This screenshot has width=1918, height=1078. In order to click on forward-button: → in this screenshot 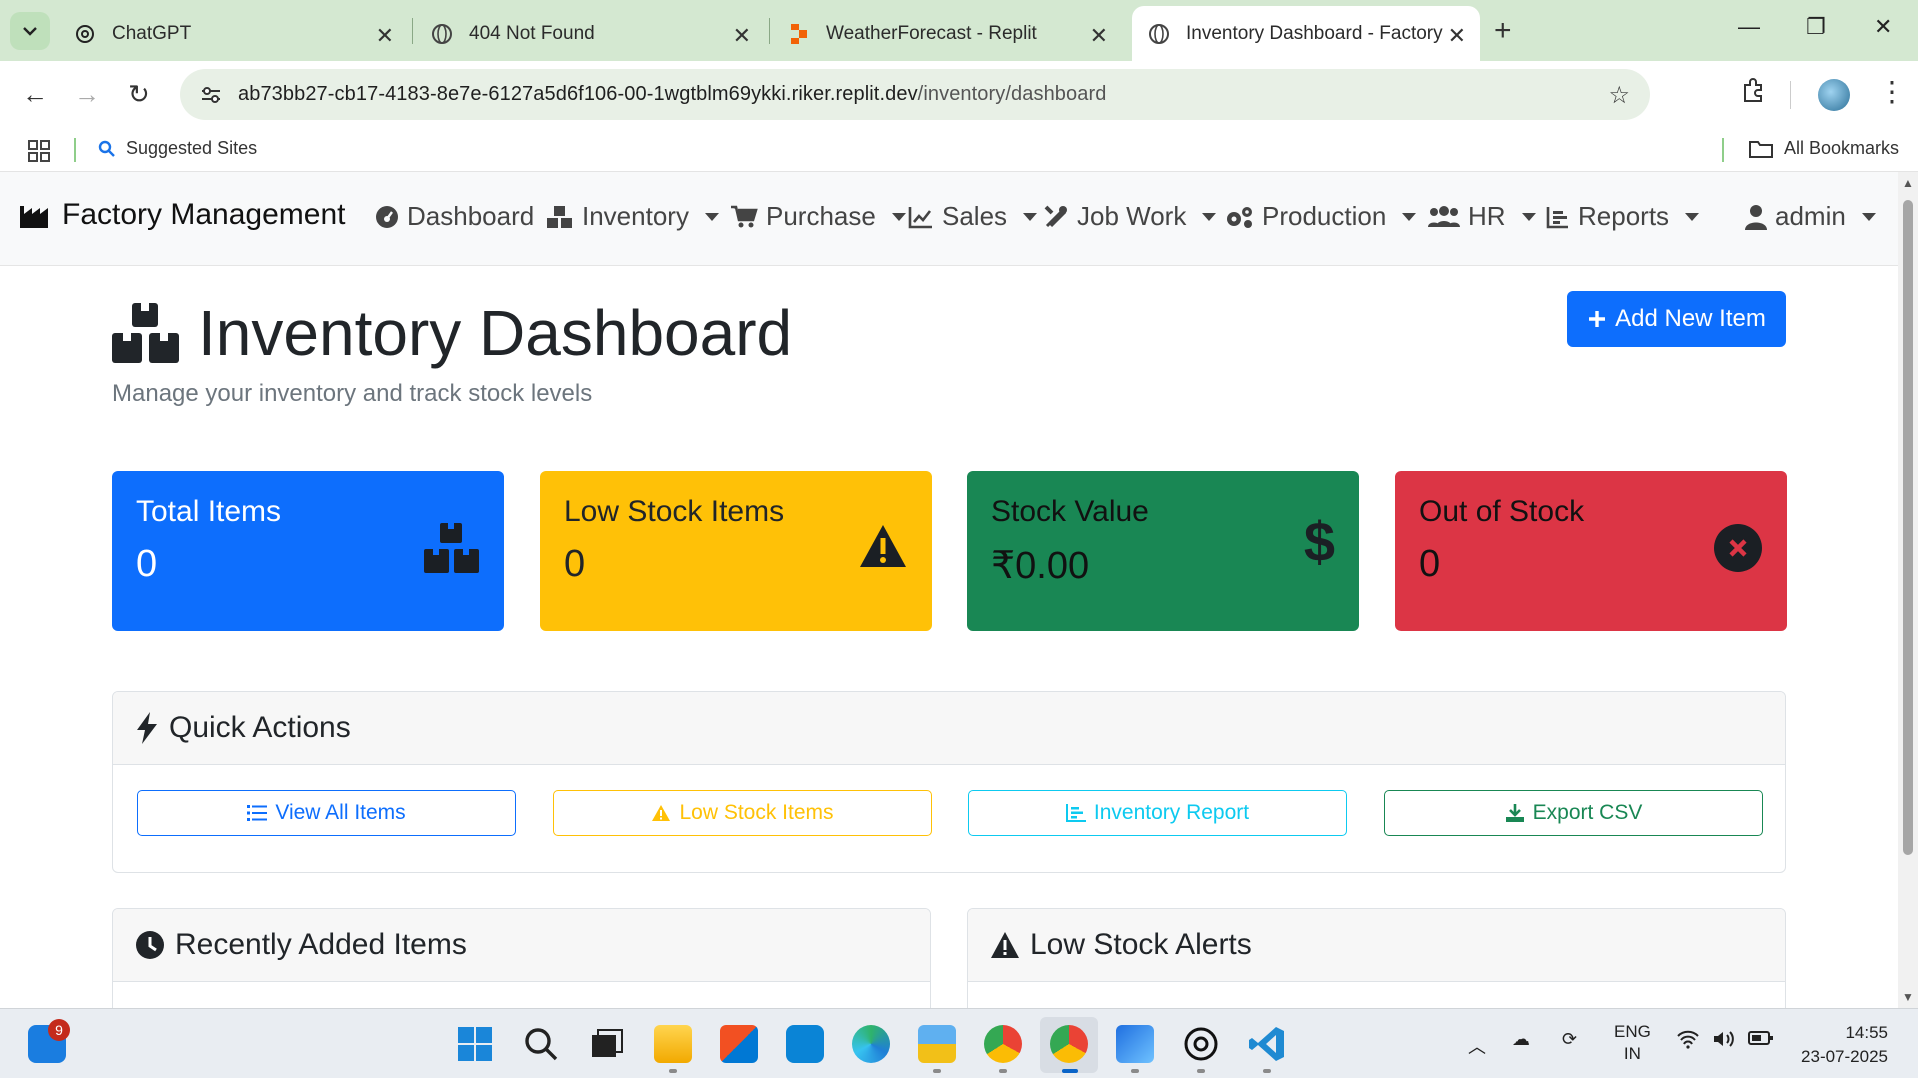, I will do `click(87, 94)`.